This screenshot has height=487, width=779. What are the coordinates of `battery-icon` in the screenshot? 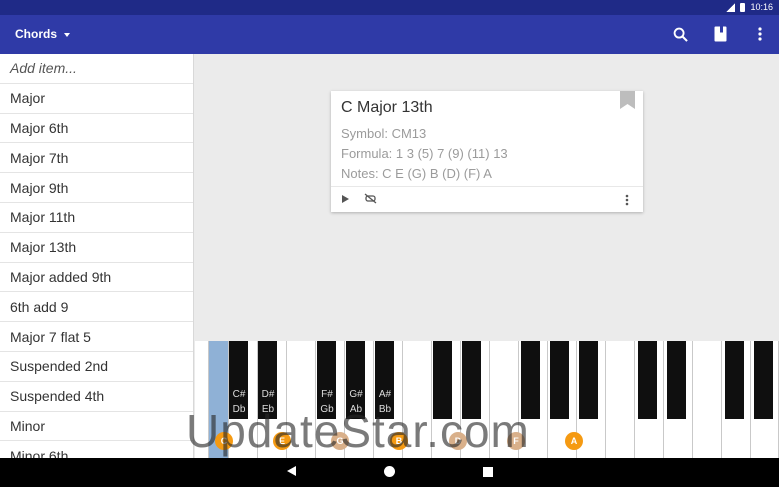 It's located at (743, 7).